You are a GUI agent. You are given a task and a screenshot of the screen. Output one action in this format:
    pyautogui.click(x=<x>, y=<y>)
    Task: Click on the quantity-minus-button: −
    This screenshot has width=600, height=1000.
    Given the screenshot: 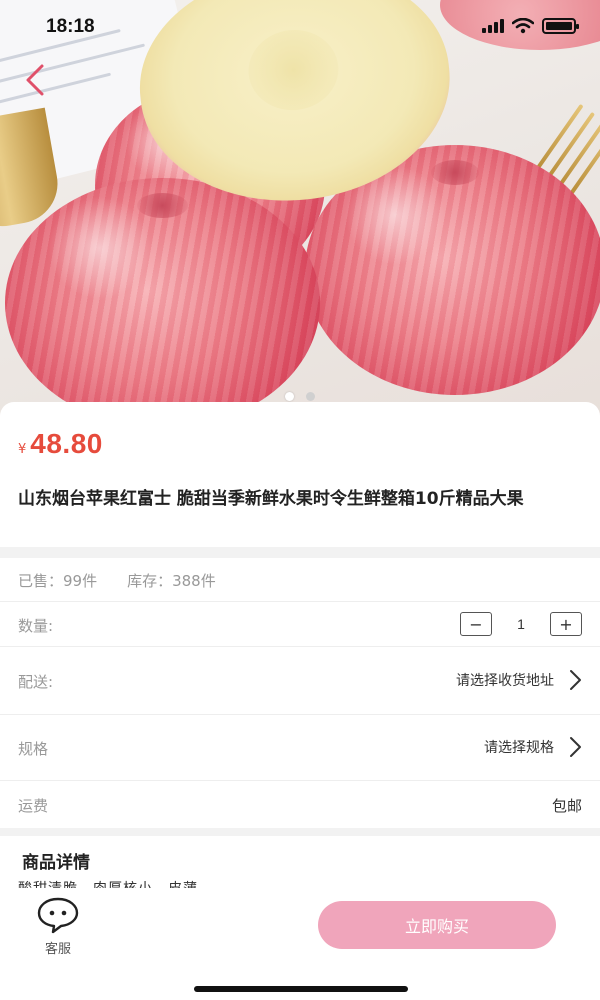 What is the action you would take?
    pyautogui.click(x=476, y=624)
    